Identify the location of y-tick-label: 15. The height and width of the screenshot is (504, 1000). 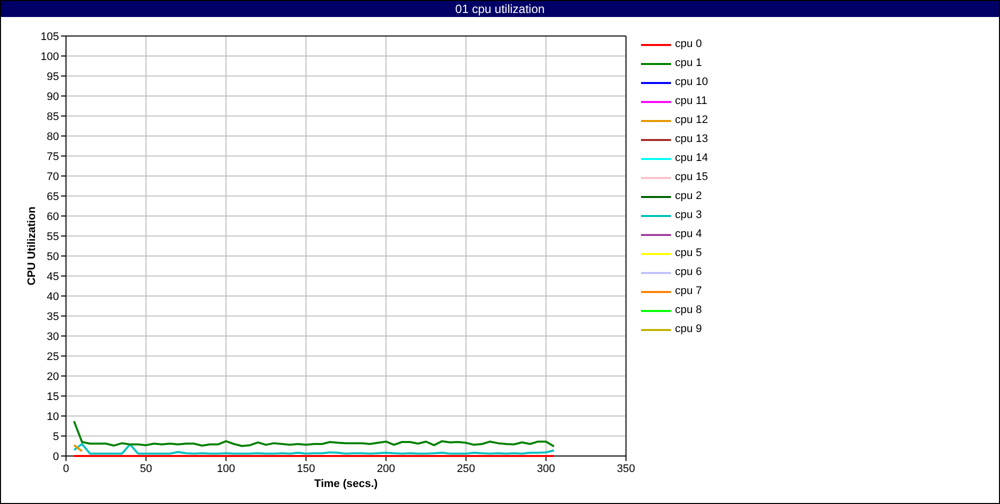
(52, 397).